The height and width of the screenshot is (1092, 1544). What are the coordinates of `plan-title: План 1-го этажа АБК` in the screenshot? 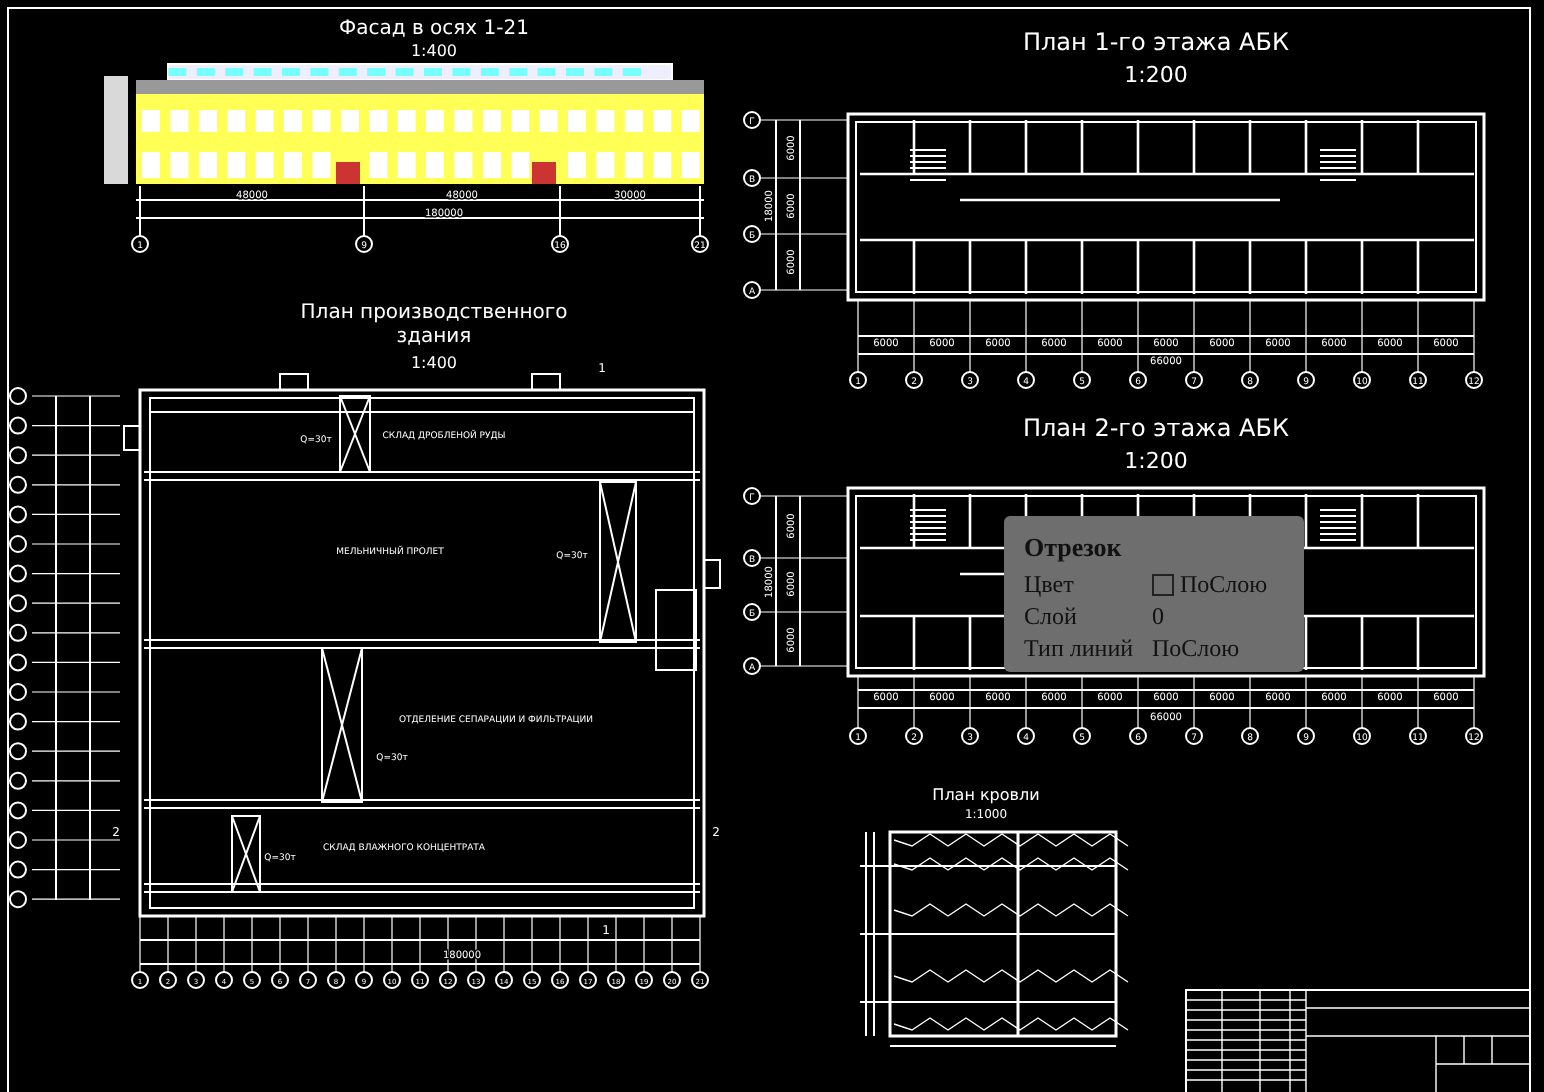 It's located at (1156, 42).